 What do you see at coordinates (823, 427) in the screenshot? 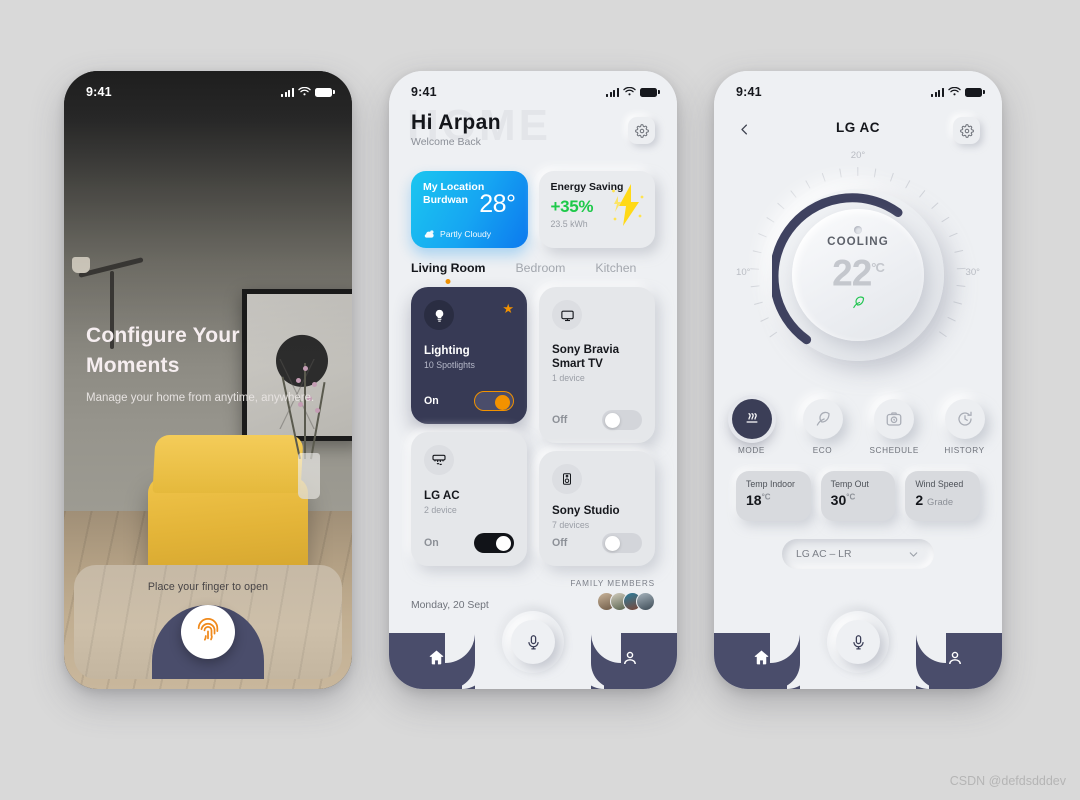
I see `mode-button-eco: ECO` at bounding box center [823, 427].